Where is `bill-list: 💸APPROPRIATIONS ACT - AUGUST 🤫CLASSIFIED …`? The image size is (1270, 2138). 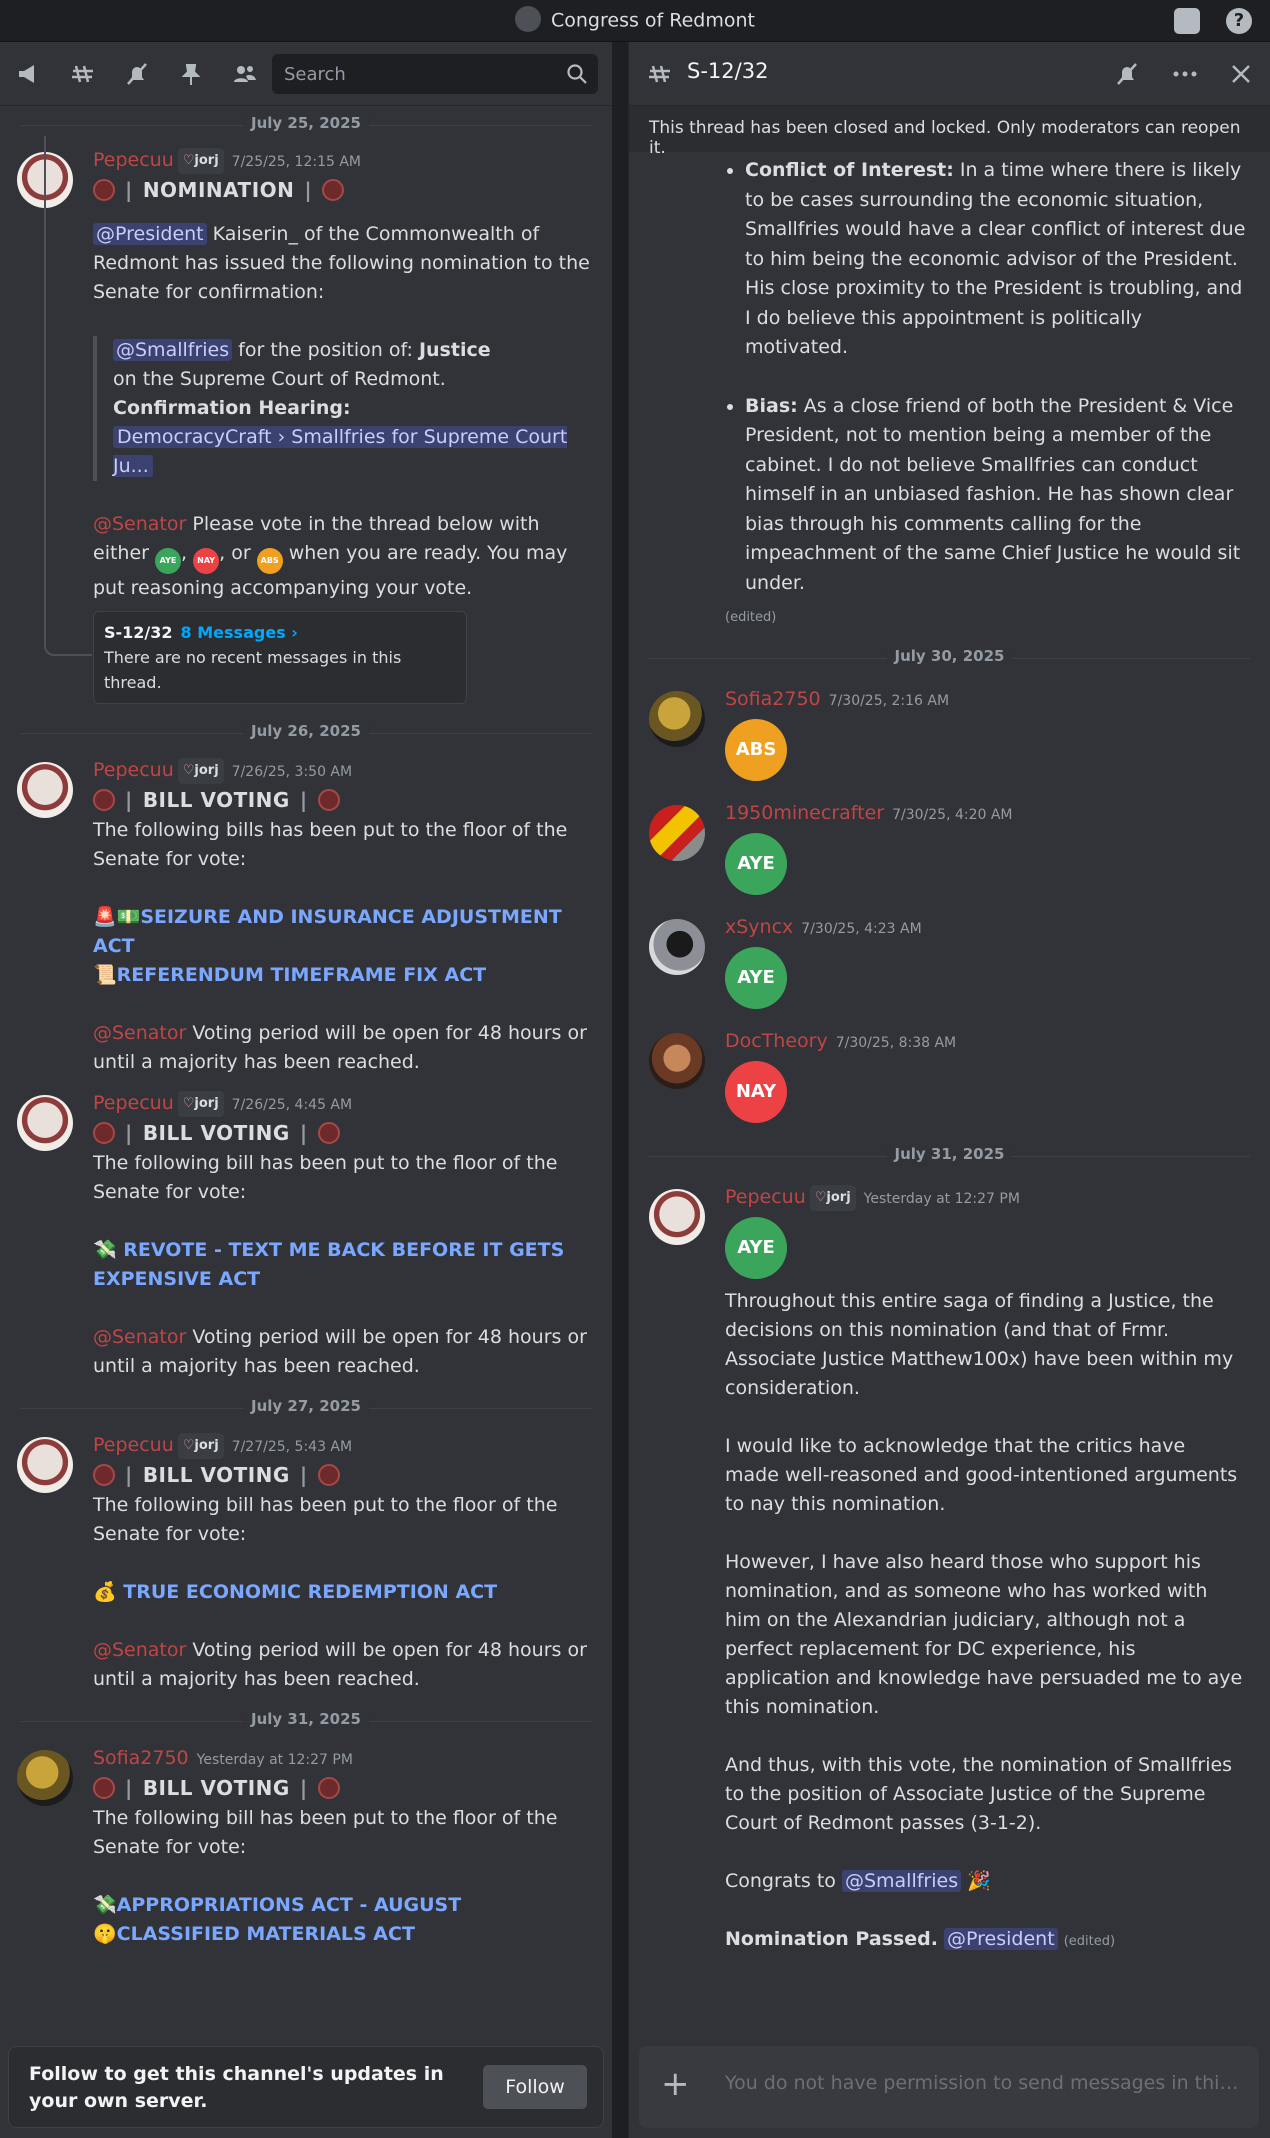
bill-list: 💸APPROPRIATIONS ACT - AUGUST 🤫CLASSIFIED … is located at coordinates (277, 1919).